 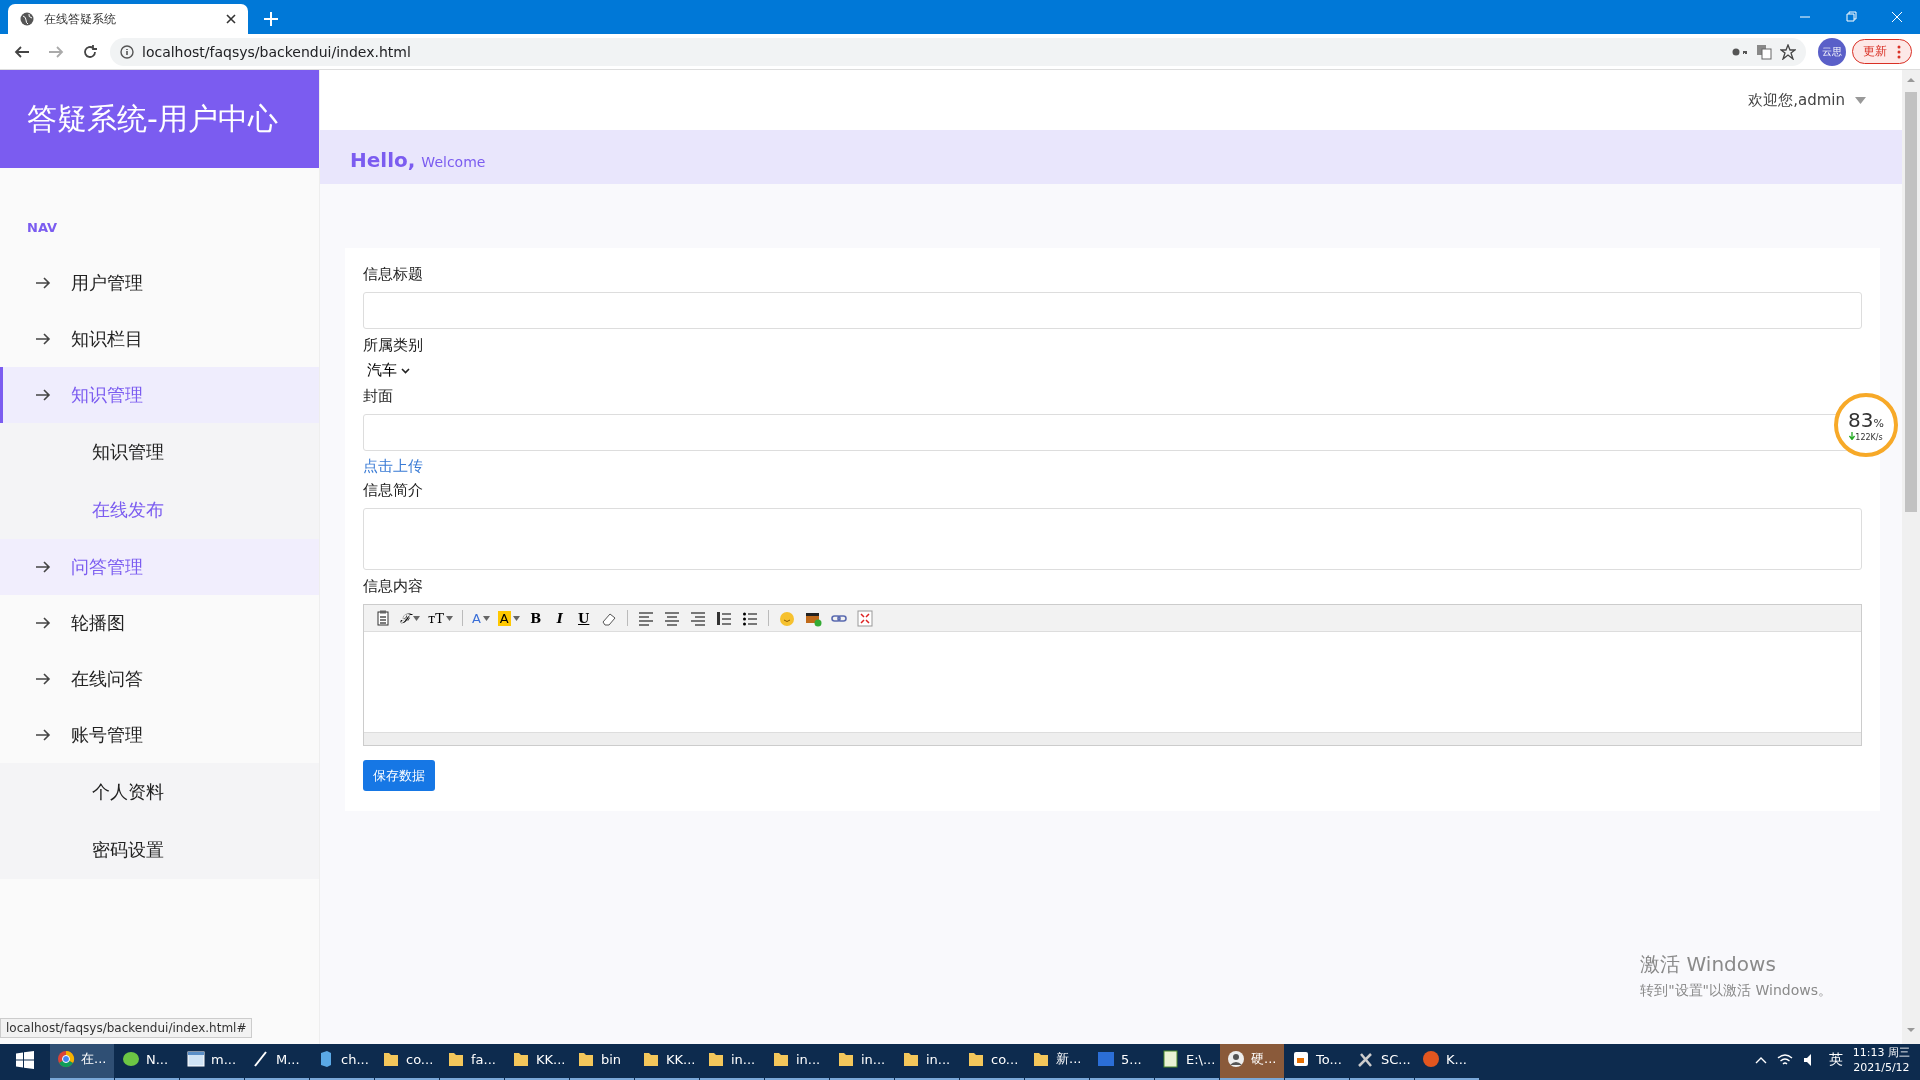 I want to click on sidebar-item: 用户管理, so click(x=159, y=283).